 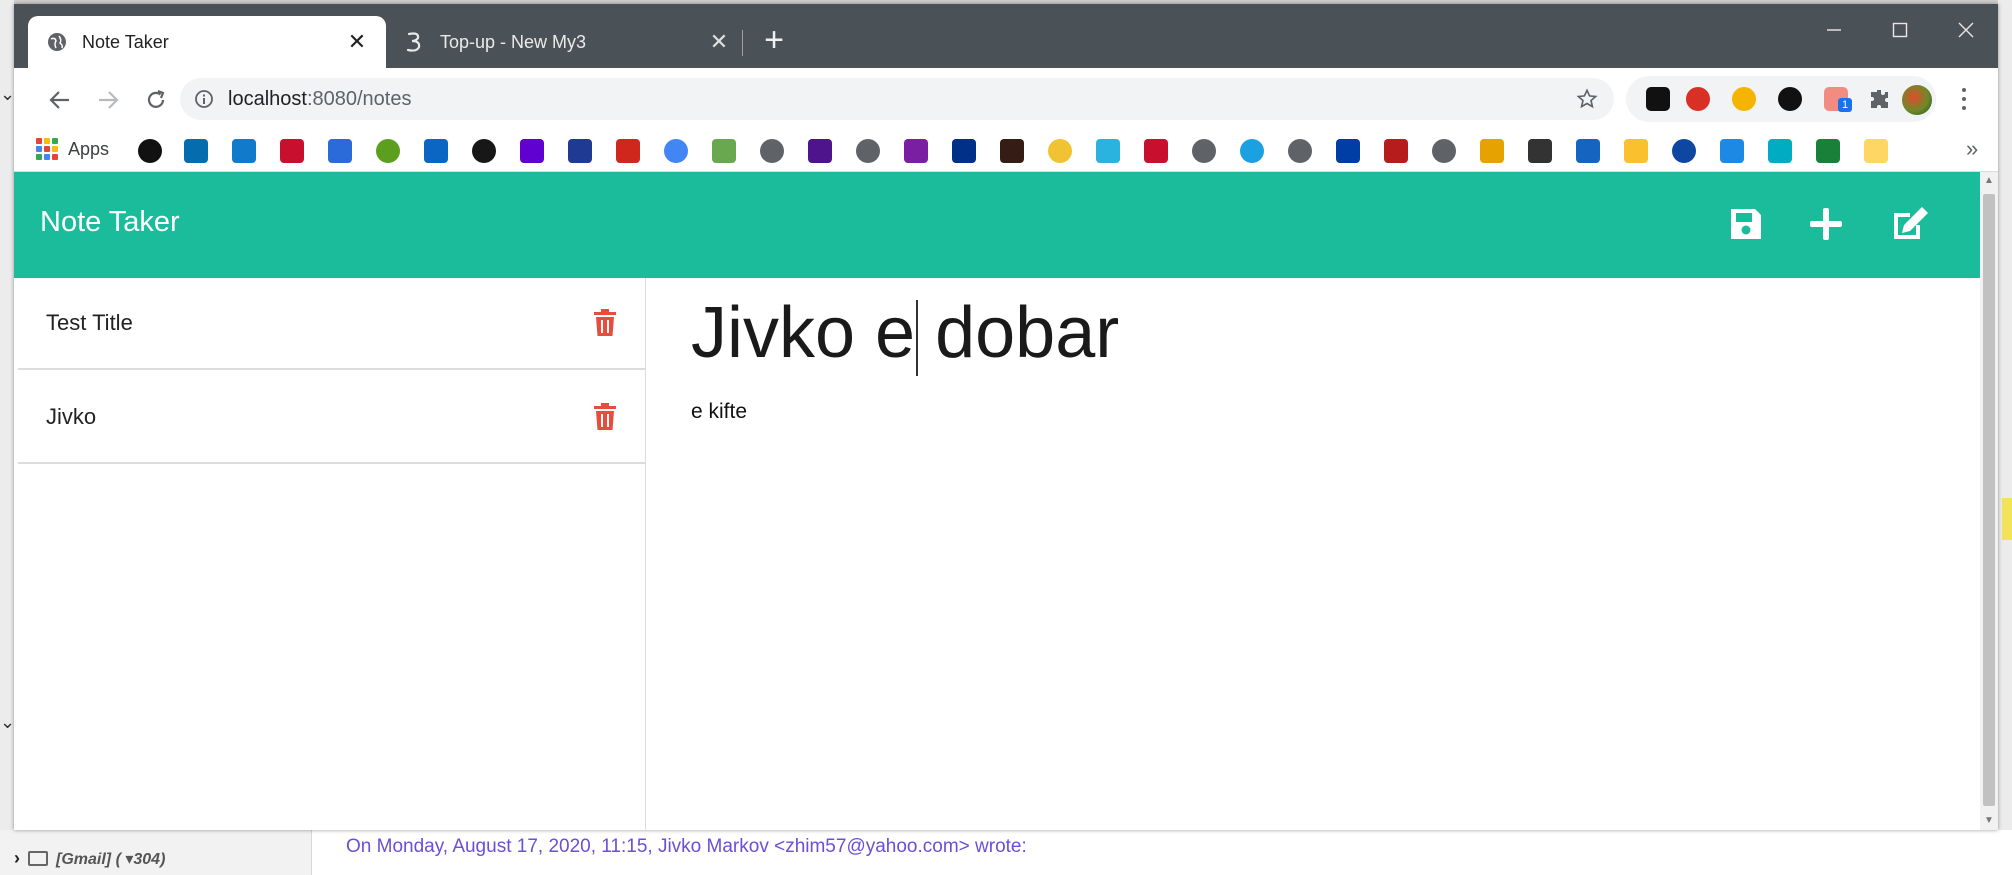 What do you see at coordinates (111, 859) in the screenshot?
I see `folder-label: [Gmail] ( ▾304)` at bounding box center [111, 859].